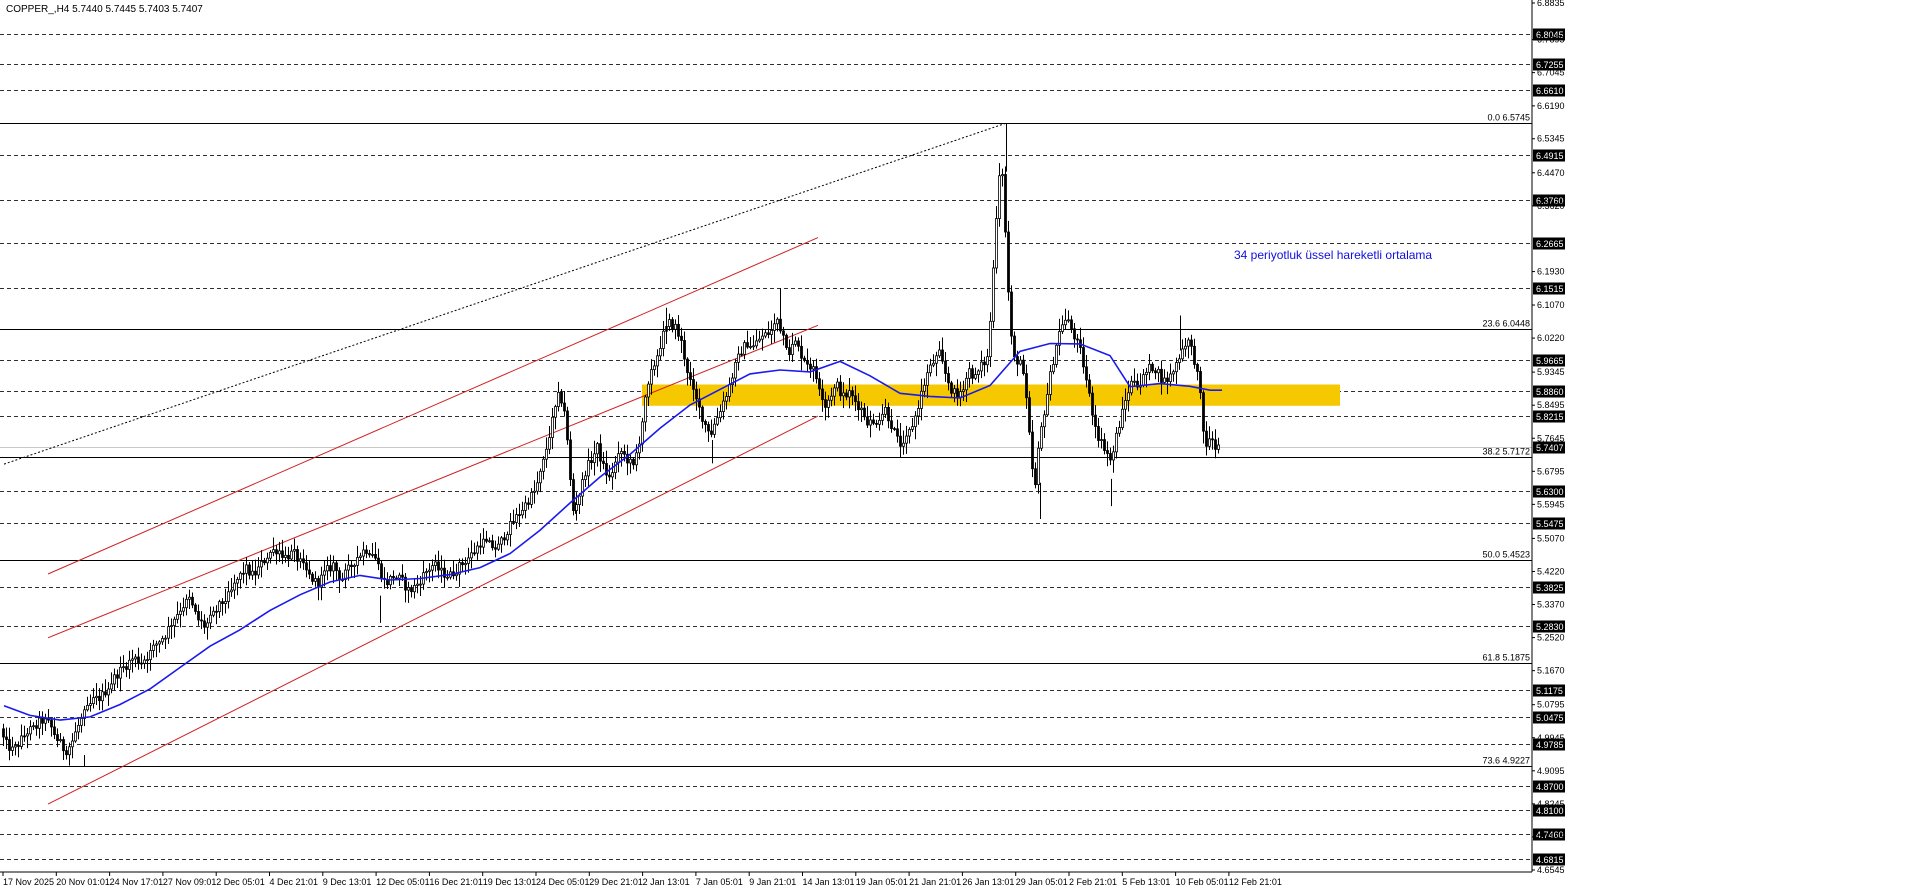 The width and height of the screenshot is (1916, 888). What do you see at coordinates (666, 882) in the screenshot?
I see `x-tick-label: 2 Jan 13:01` at bounding box center [666, 882].